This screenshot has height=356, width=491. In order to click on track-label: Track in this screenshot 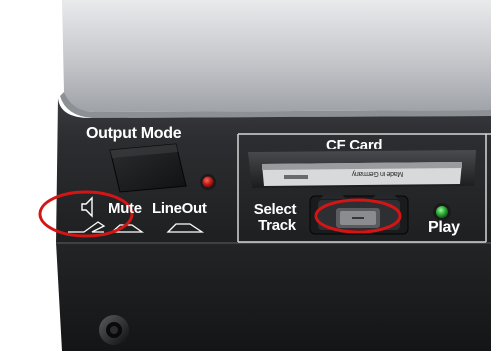, I will do `click(277, 225)`.